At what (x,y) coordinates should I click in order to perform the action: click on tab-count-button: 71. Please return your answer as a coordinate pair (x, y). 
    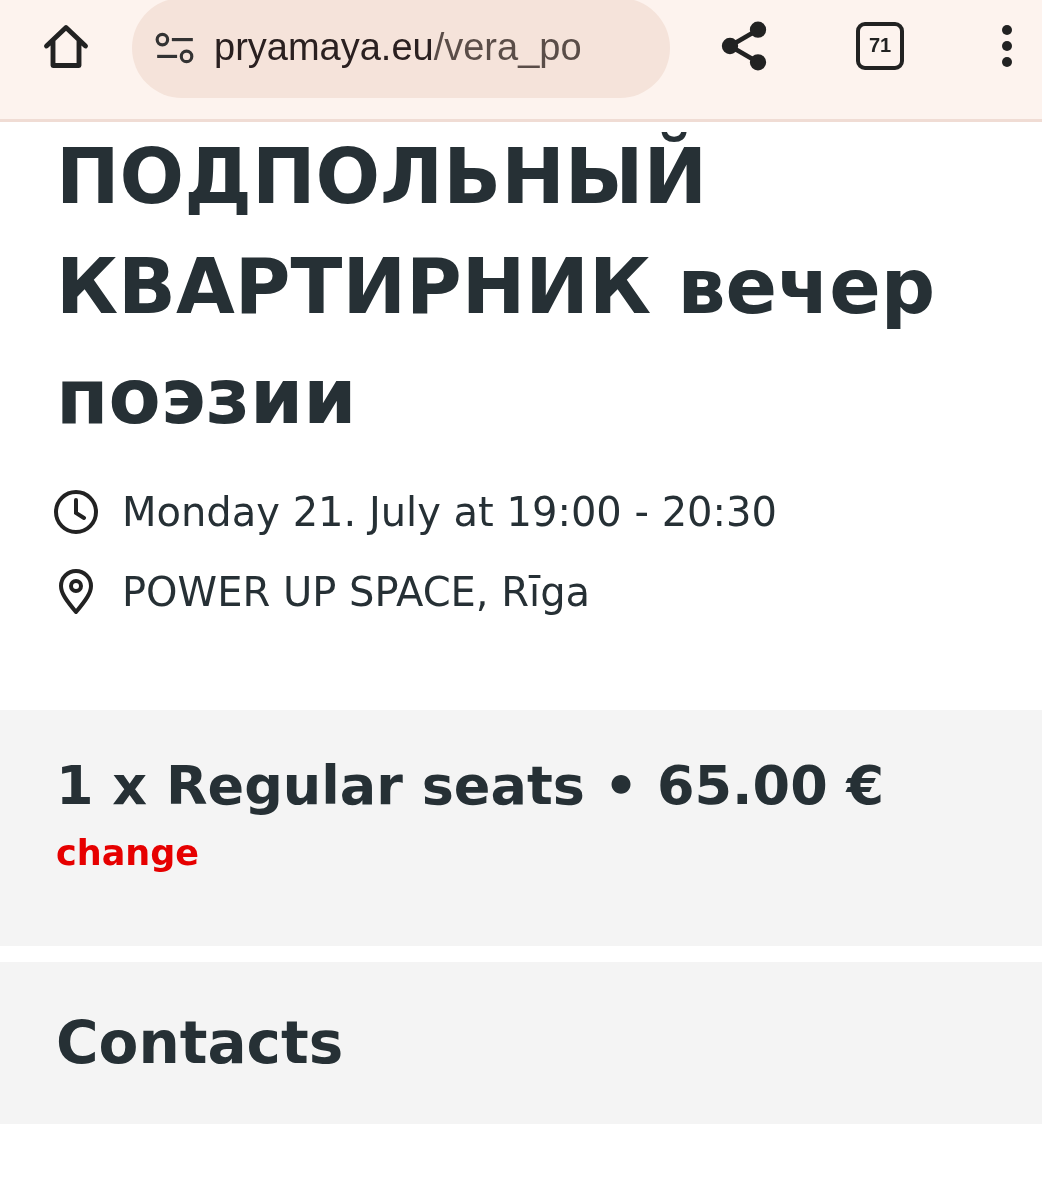
    Looking at the image, I should click on (880, 45).